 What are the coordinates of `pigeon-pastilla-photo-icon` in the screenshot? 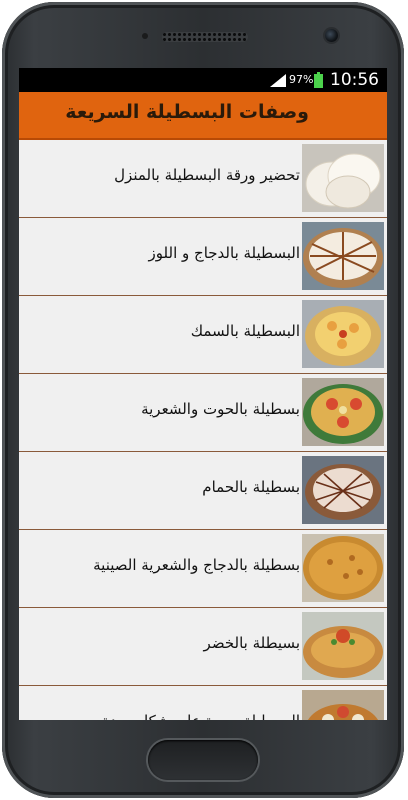 It's located at (343, 490).